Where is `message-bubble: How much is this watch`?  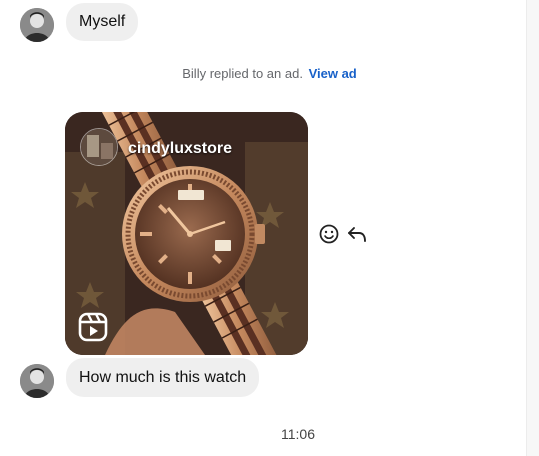
message-bubble: How much is this watch is located at coordinates (163, 377).